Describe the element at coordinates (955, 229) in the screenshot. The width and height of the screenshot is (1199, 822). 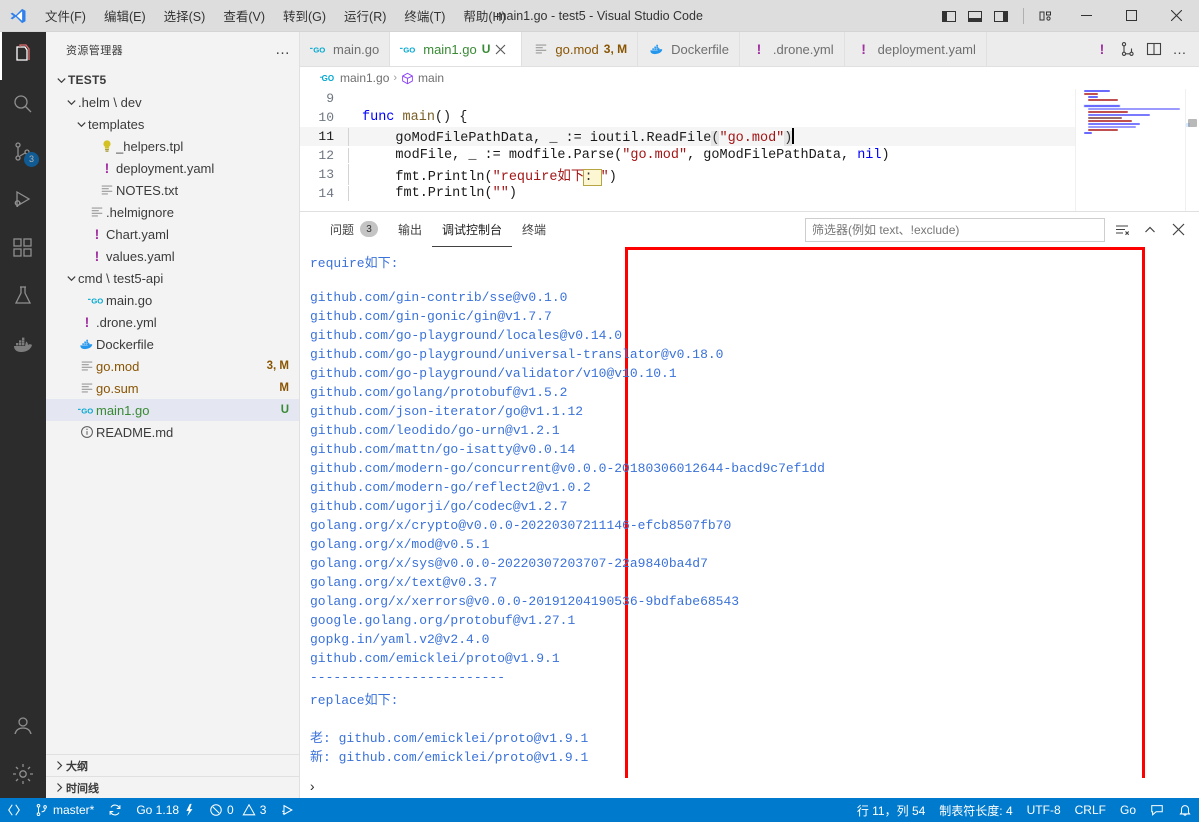
I see `filter-input: 筛选器(例如 text、!exclude)` at that location.